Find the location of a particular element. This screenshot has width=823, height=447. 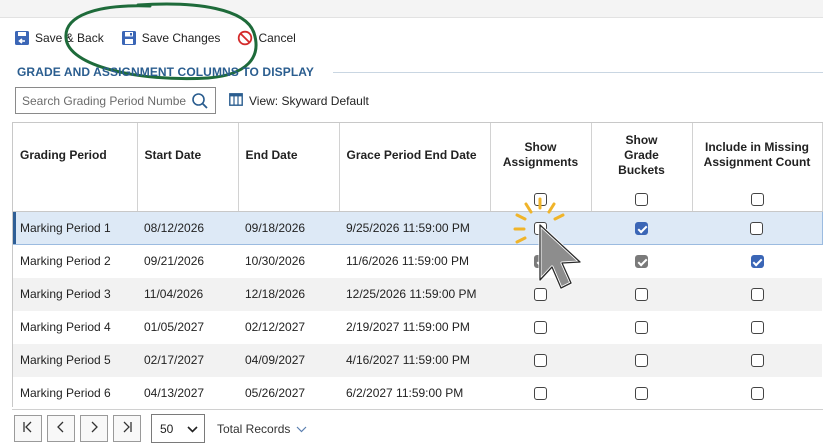

cancel-button: Cancel is located at coordinates (266, 38).